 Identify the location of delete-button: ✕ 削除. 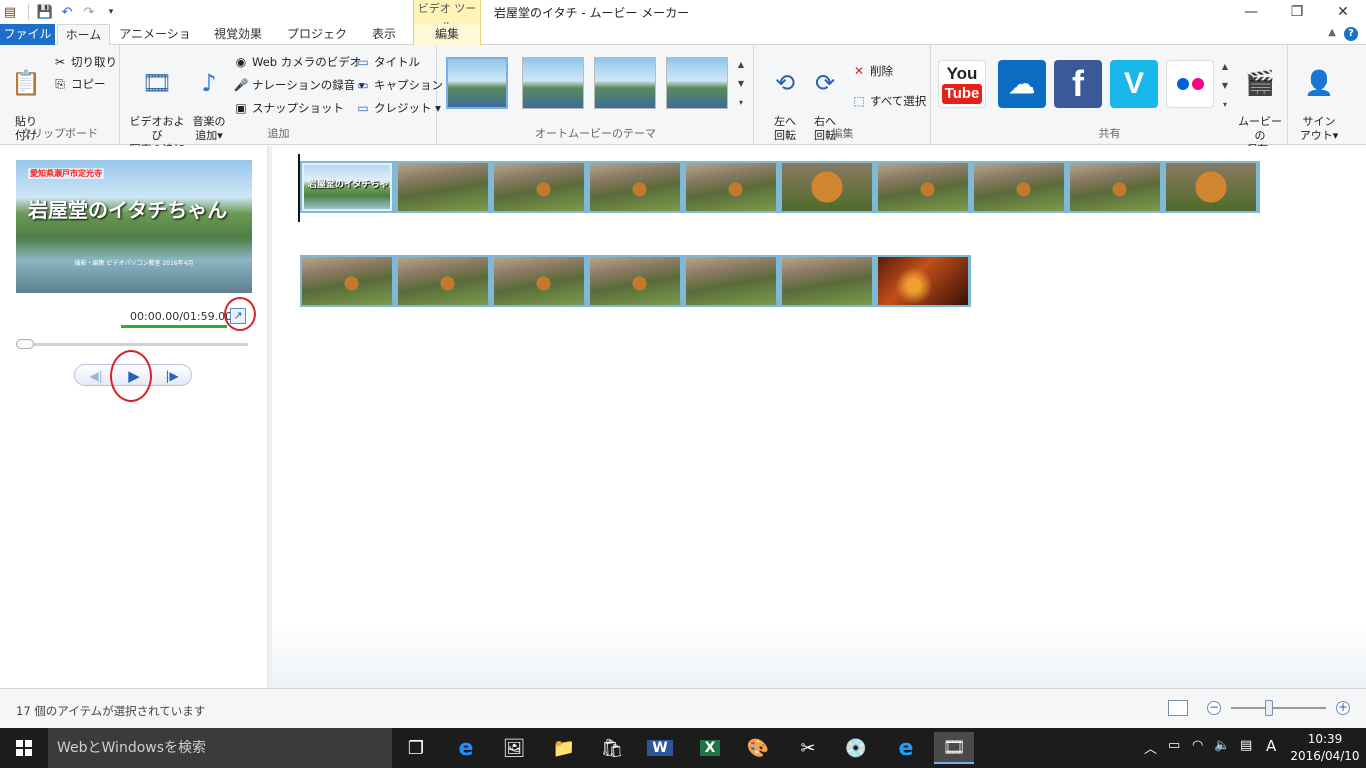
(872, 71).